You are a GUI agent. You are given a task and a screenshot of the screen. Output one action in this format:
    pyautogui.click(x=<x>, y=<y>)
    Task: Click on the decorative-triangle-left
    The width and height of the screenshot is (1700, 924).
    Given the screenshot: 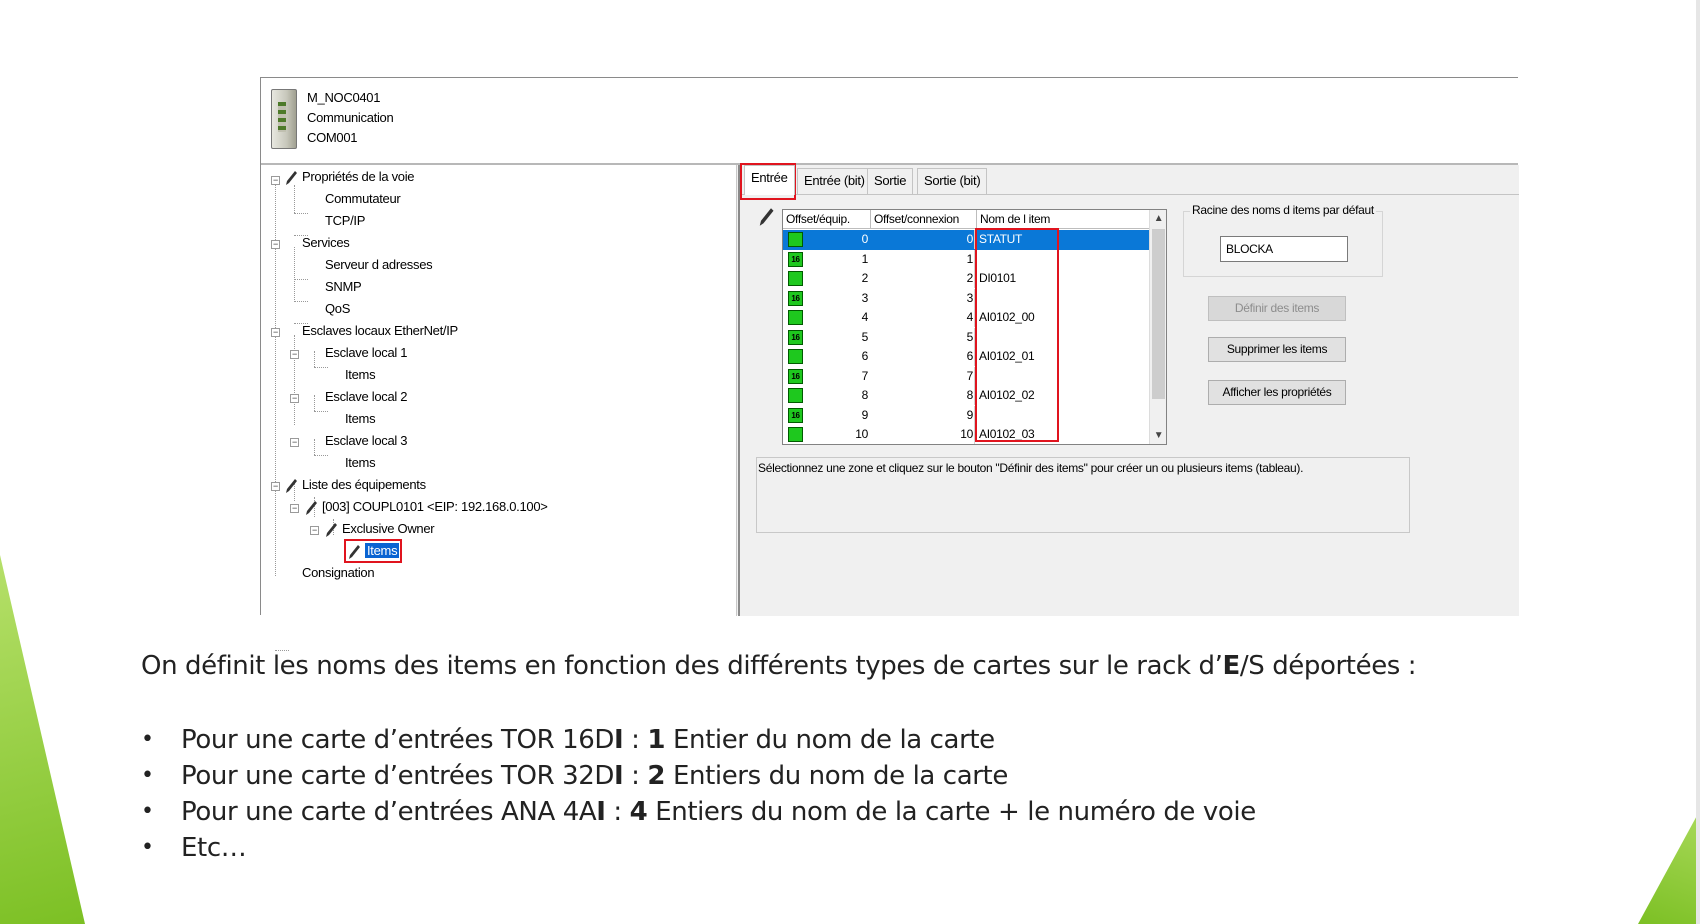 What is the action you would take?
    pyautogui.click(x=42, y=739)
    